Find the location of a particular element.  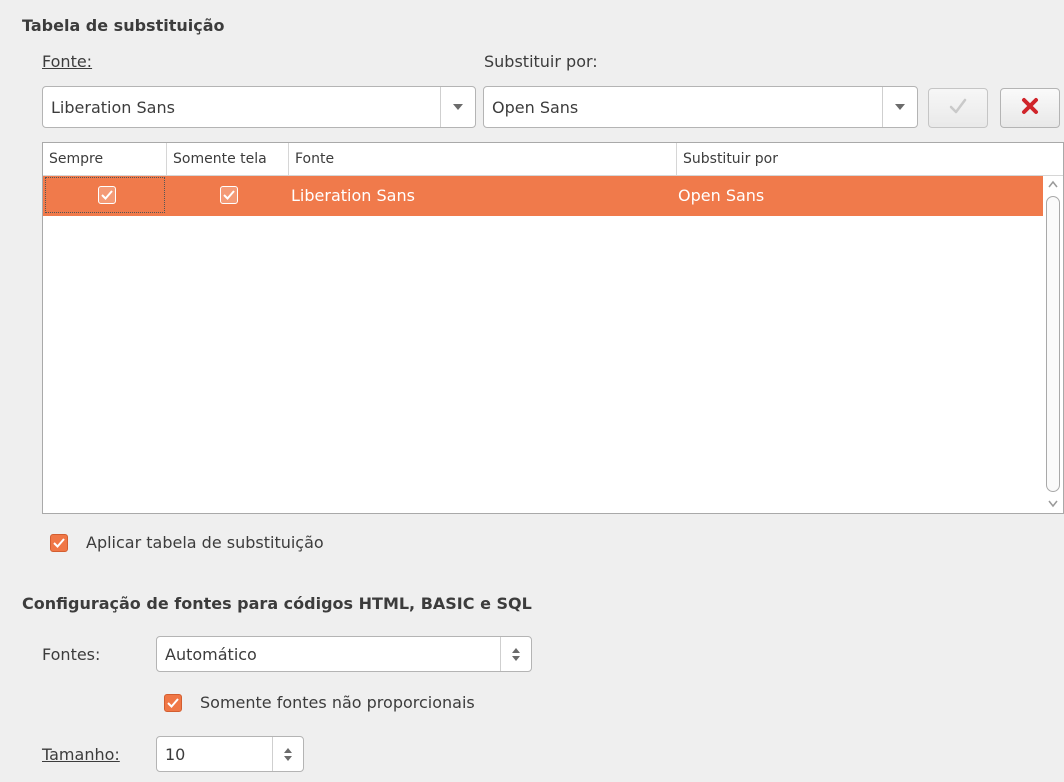

scrollbar-thumb is located at coordinates (1053, 344).